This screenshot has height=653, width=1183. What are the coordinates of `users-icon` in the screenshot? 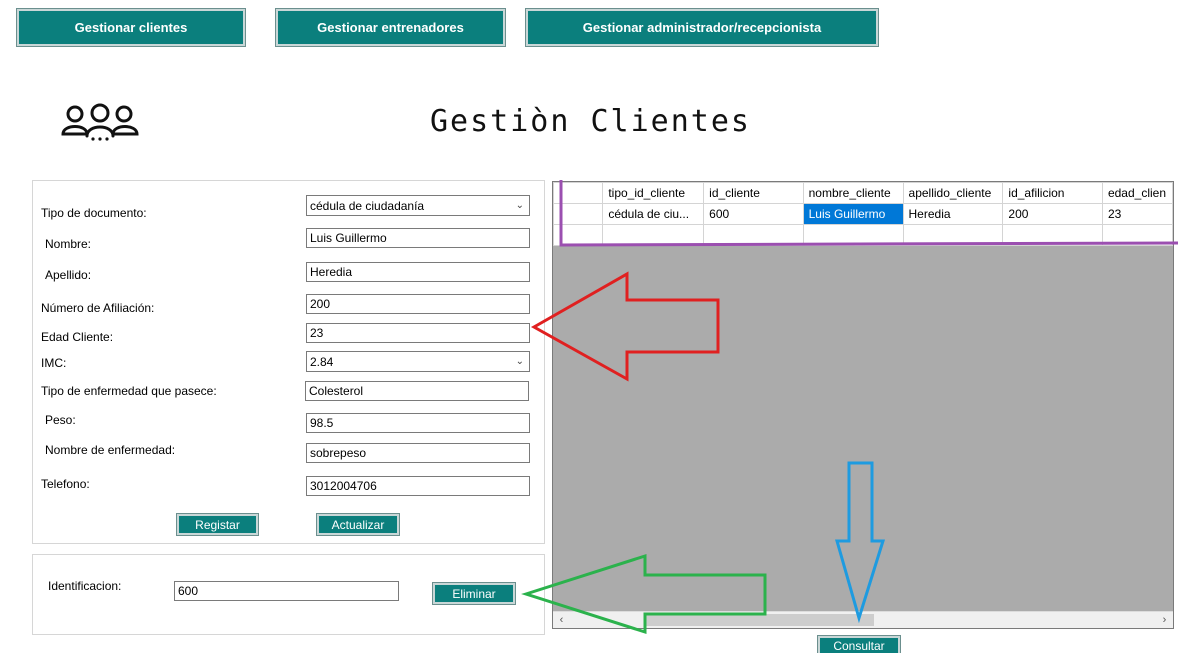 It's located at (100, 122).